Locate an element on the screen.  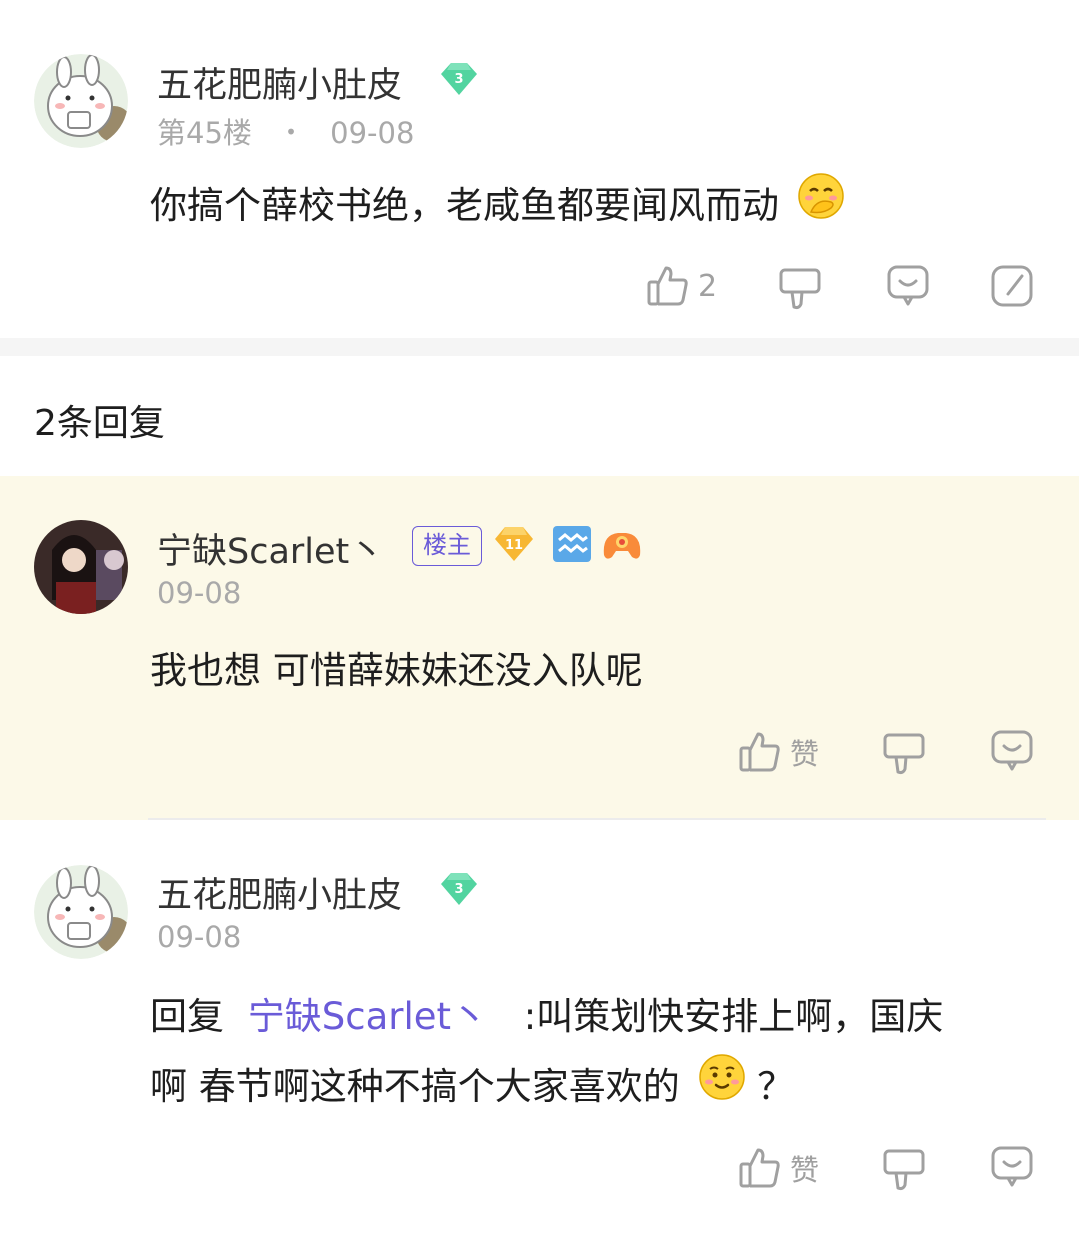
cover-mouth-emoji-icon is located at coordinates (821, 207).